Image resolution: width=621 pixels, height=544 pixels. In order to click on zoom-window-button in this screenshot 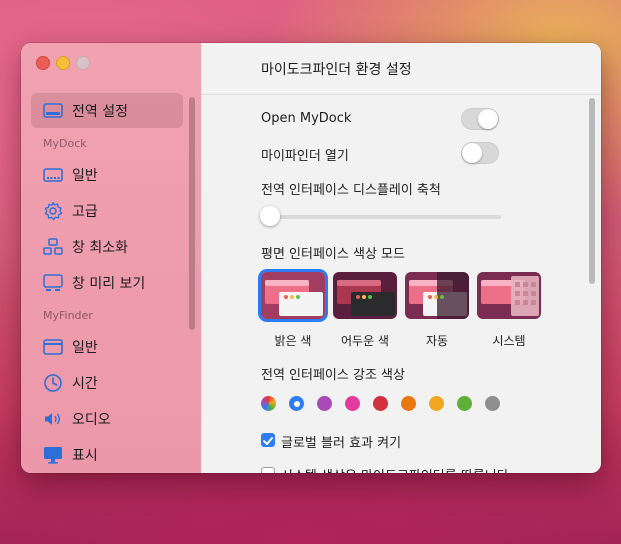, I will do `click(83, 63)`.